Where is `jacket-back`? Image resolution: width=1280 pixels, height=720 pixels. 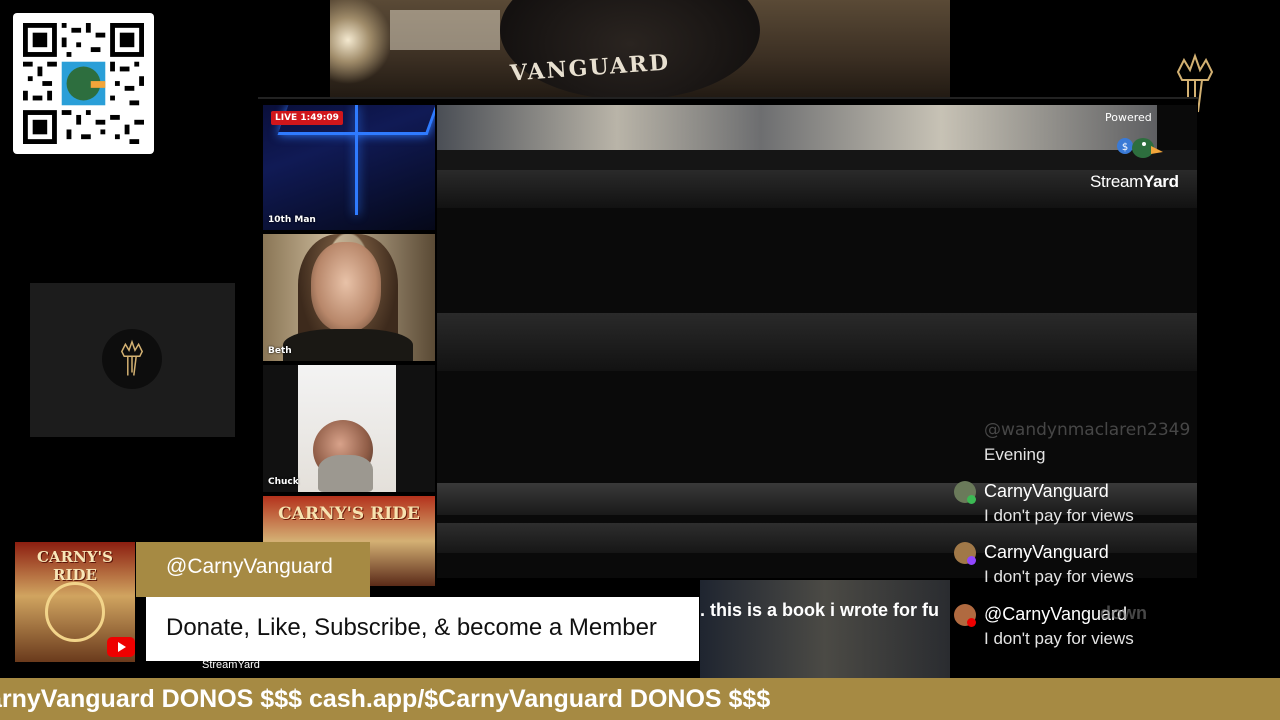
jacket-back is located at coordinates (630, 50).